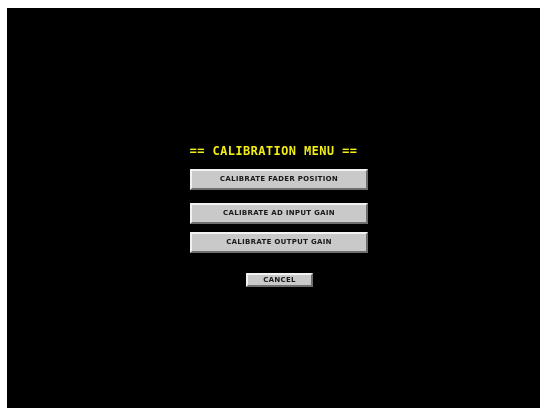 The height and width of the screenshot is (415, 548). I want to click on cancel-button: CANCEL, so click(279, 280).